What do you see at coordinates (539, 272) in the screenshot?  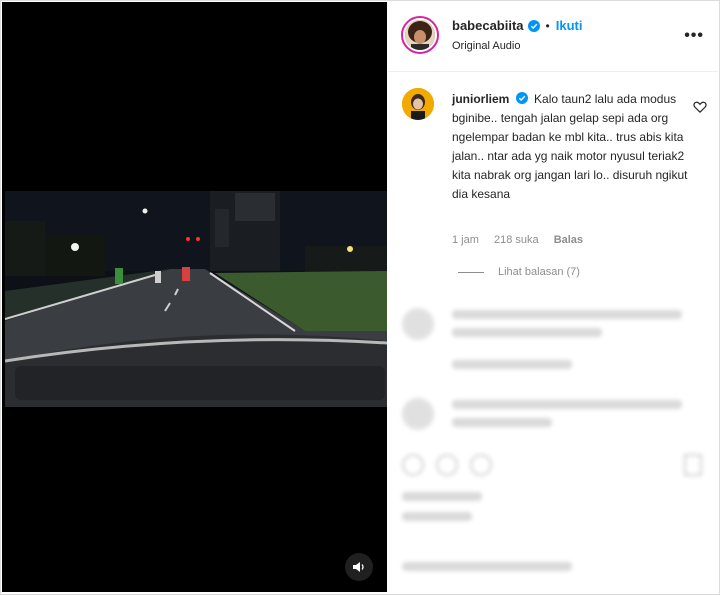 I see `view-replies-label: Lihat balasan (7)` at bounding box center [539, 272].